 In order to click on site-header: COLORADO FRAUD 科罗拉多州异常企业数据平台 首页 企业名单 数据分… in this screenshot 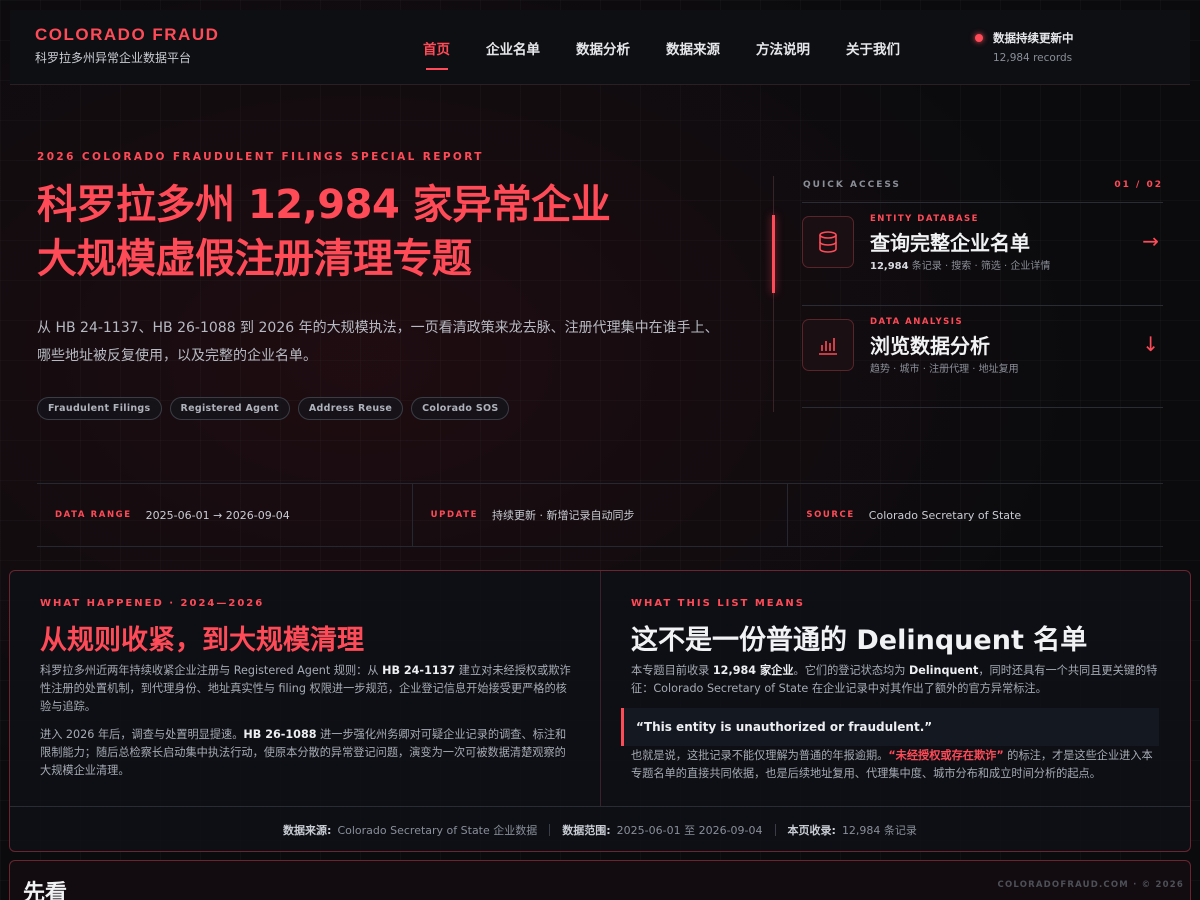, I will do `click(600, 47)`.